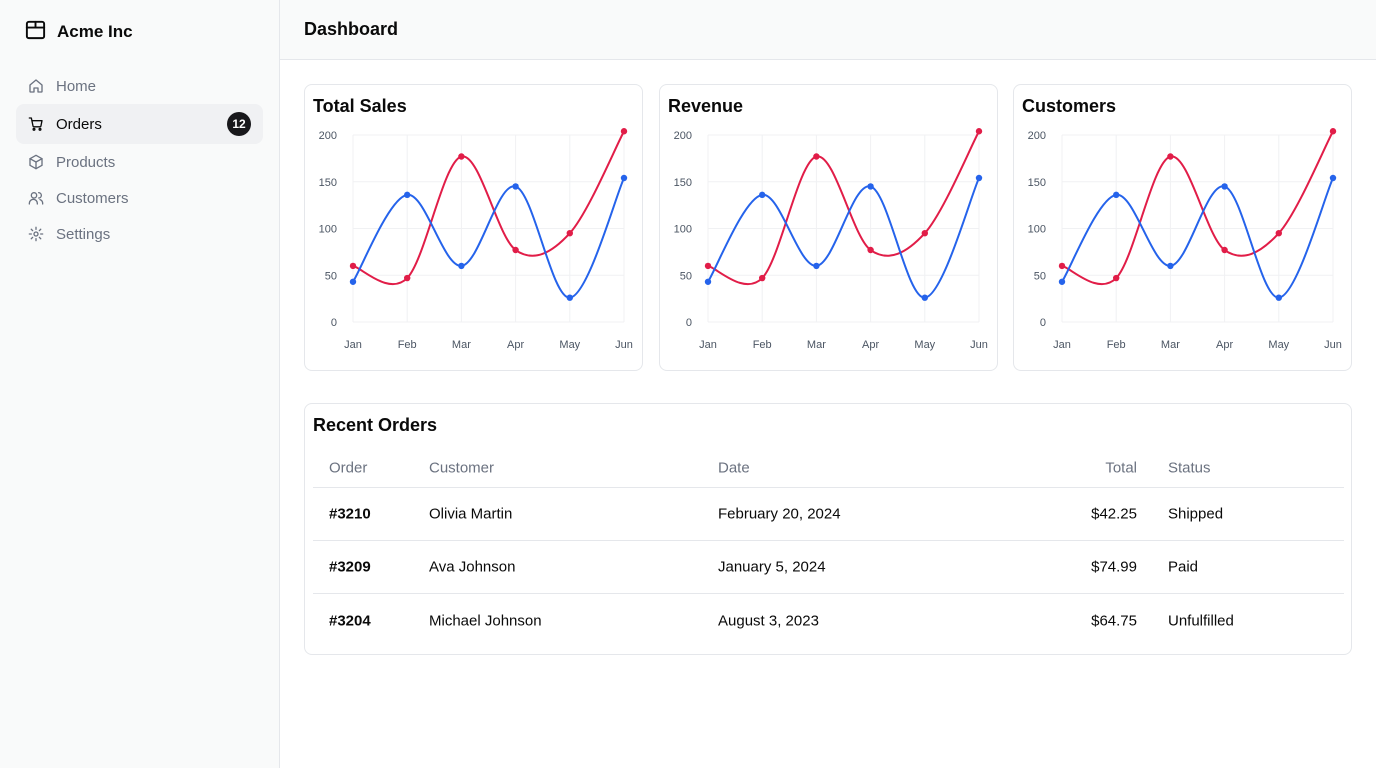 This screenshot has width=1376, height=768. What do you see at coordinates (83, 234) in the screenshot?
I see `sidebar-item-label: Settings` at bounding box center [83, 234].